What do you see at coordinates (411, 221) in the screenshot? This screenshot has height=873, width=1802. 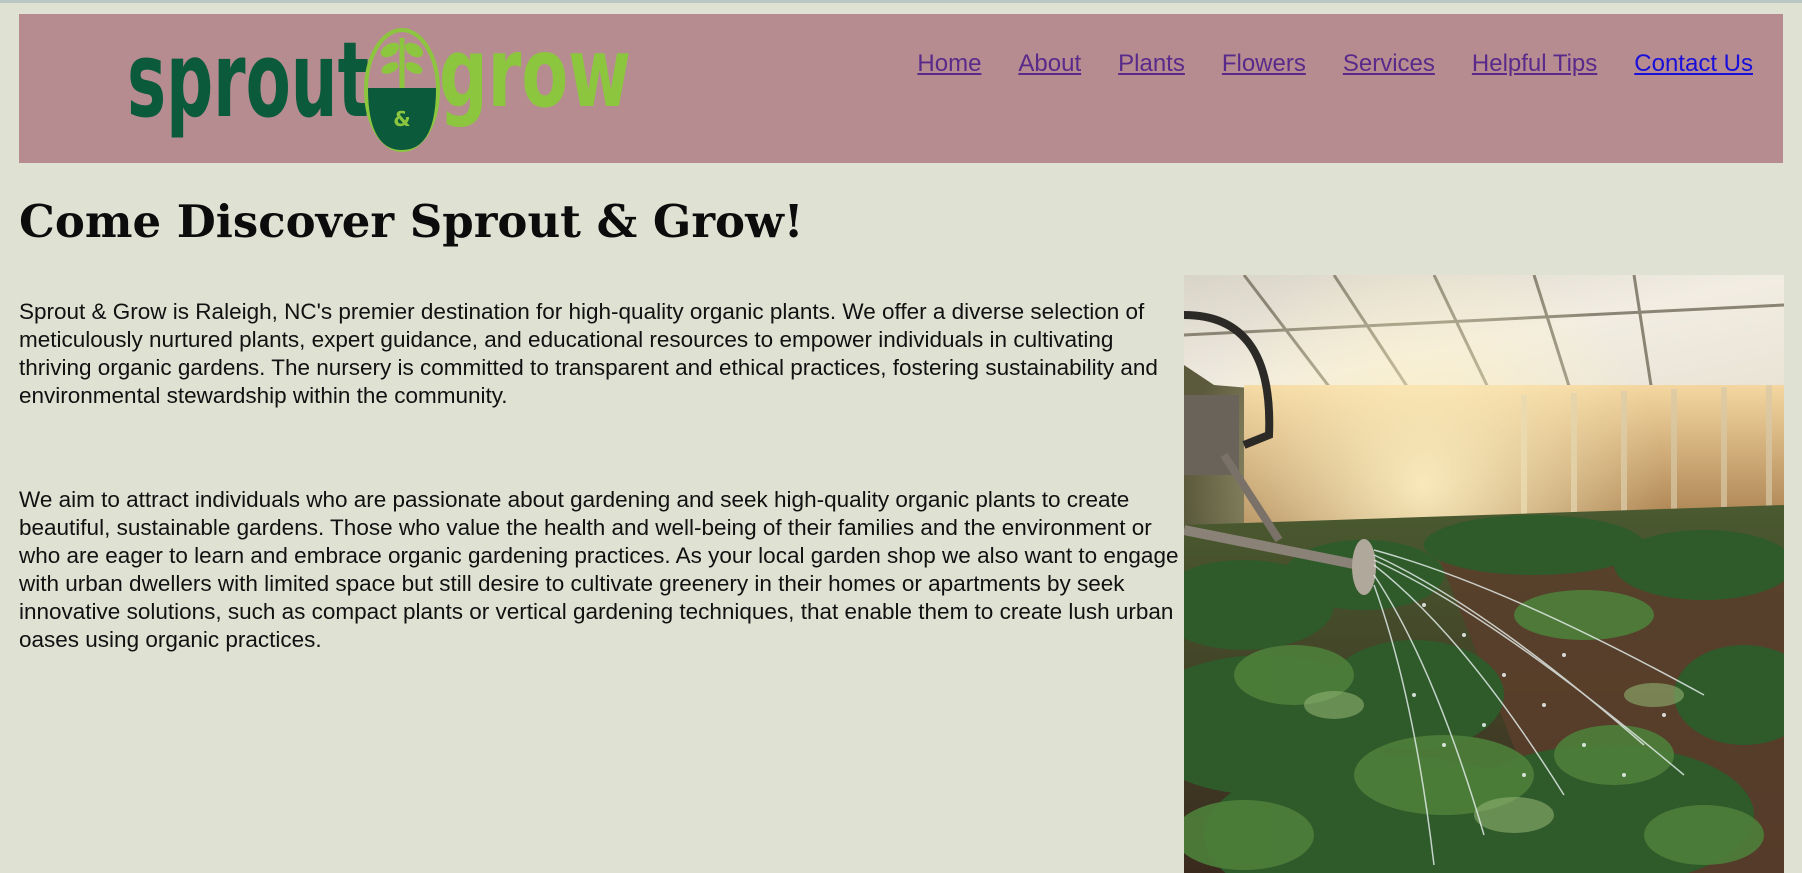 I see `page-heading: Come Discover Sprout & Grow!` at bounding box center [411, 221].